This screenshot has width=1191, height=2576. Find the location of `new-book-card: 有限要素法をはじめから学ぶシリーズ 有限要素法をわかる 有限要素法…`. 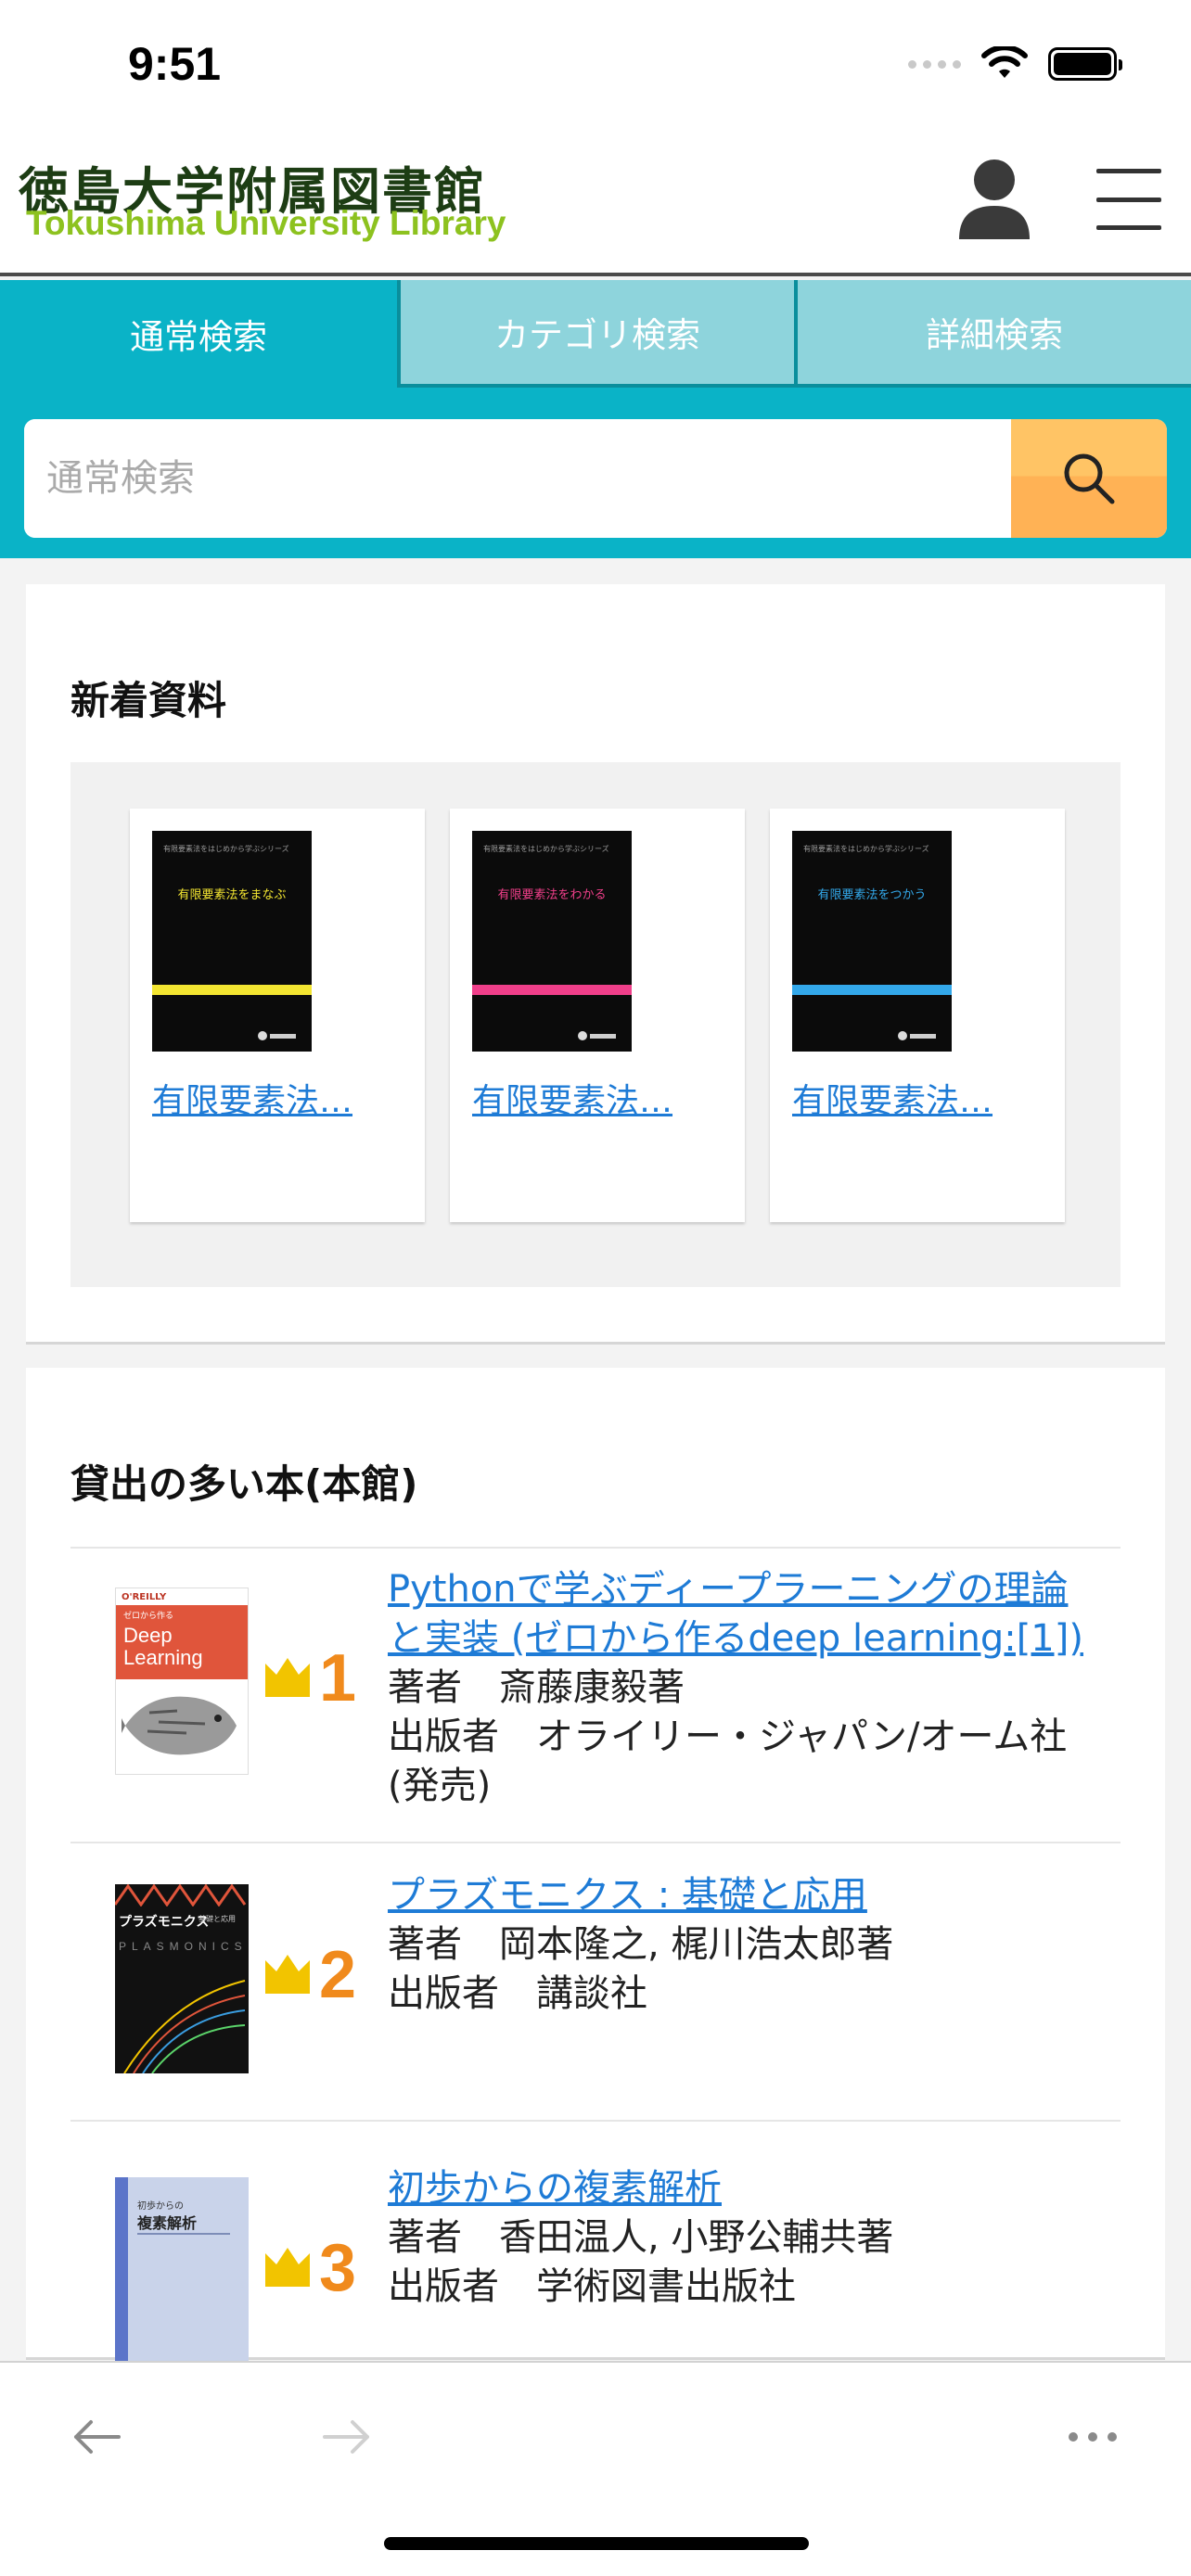

new-book-card: 有限要素法をはじめから学ぶシリーズ 有限要素法をわかる 有限要素法… is located at coordinates (597, 1016).